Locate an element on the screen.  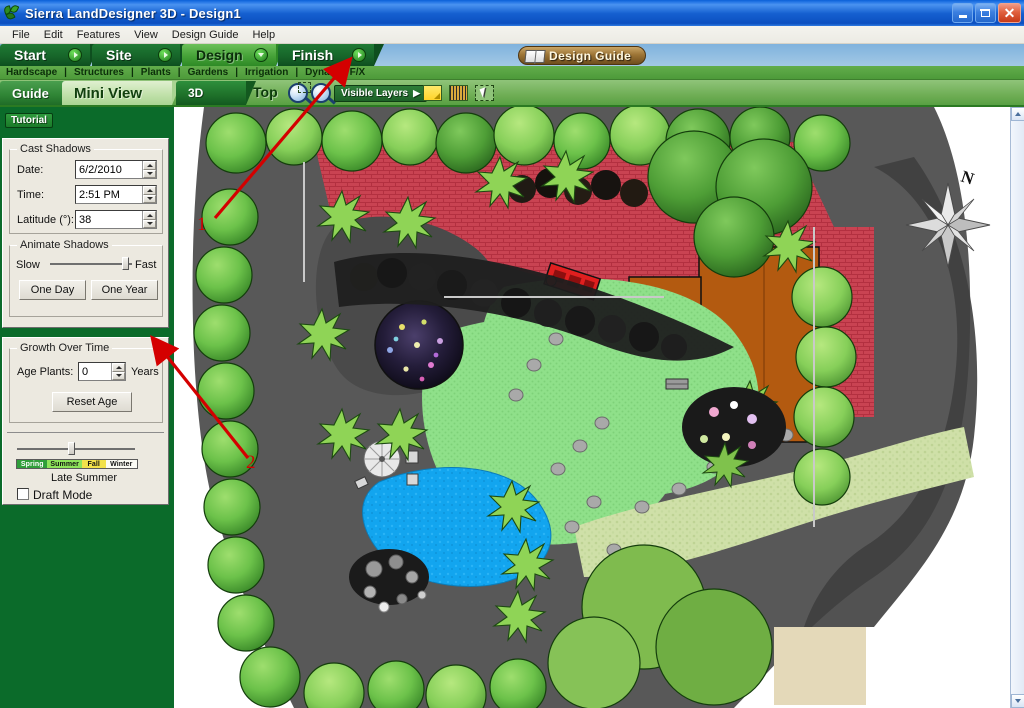
time-stepper is located at coordinates (149, 194).